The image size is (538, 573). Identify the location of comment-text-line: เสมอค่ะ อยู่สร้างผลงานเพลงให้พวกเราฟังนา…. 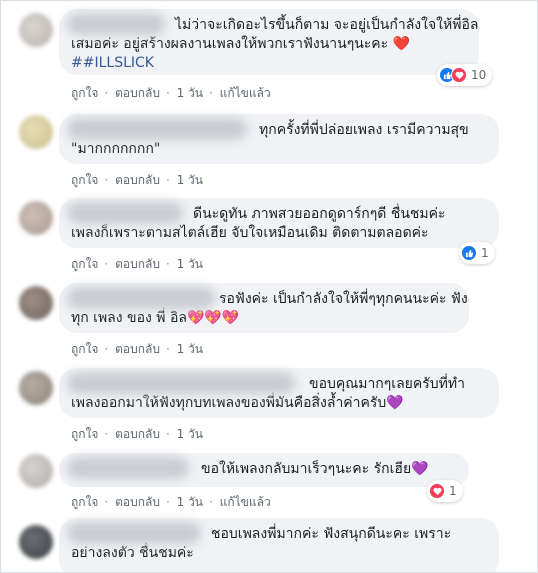
(241, 44).